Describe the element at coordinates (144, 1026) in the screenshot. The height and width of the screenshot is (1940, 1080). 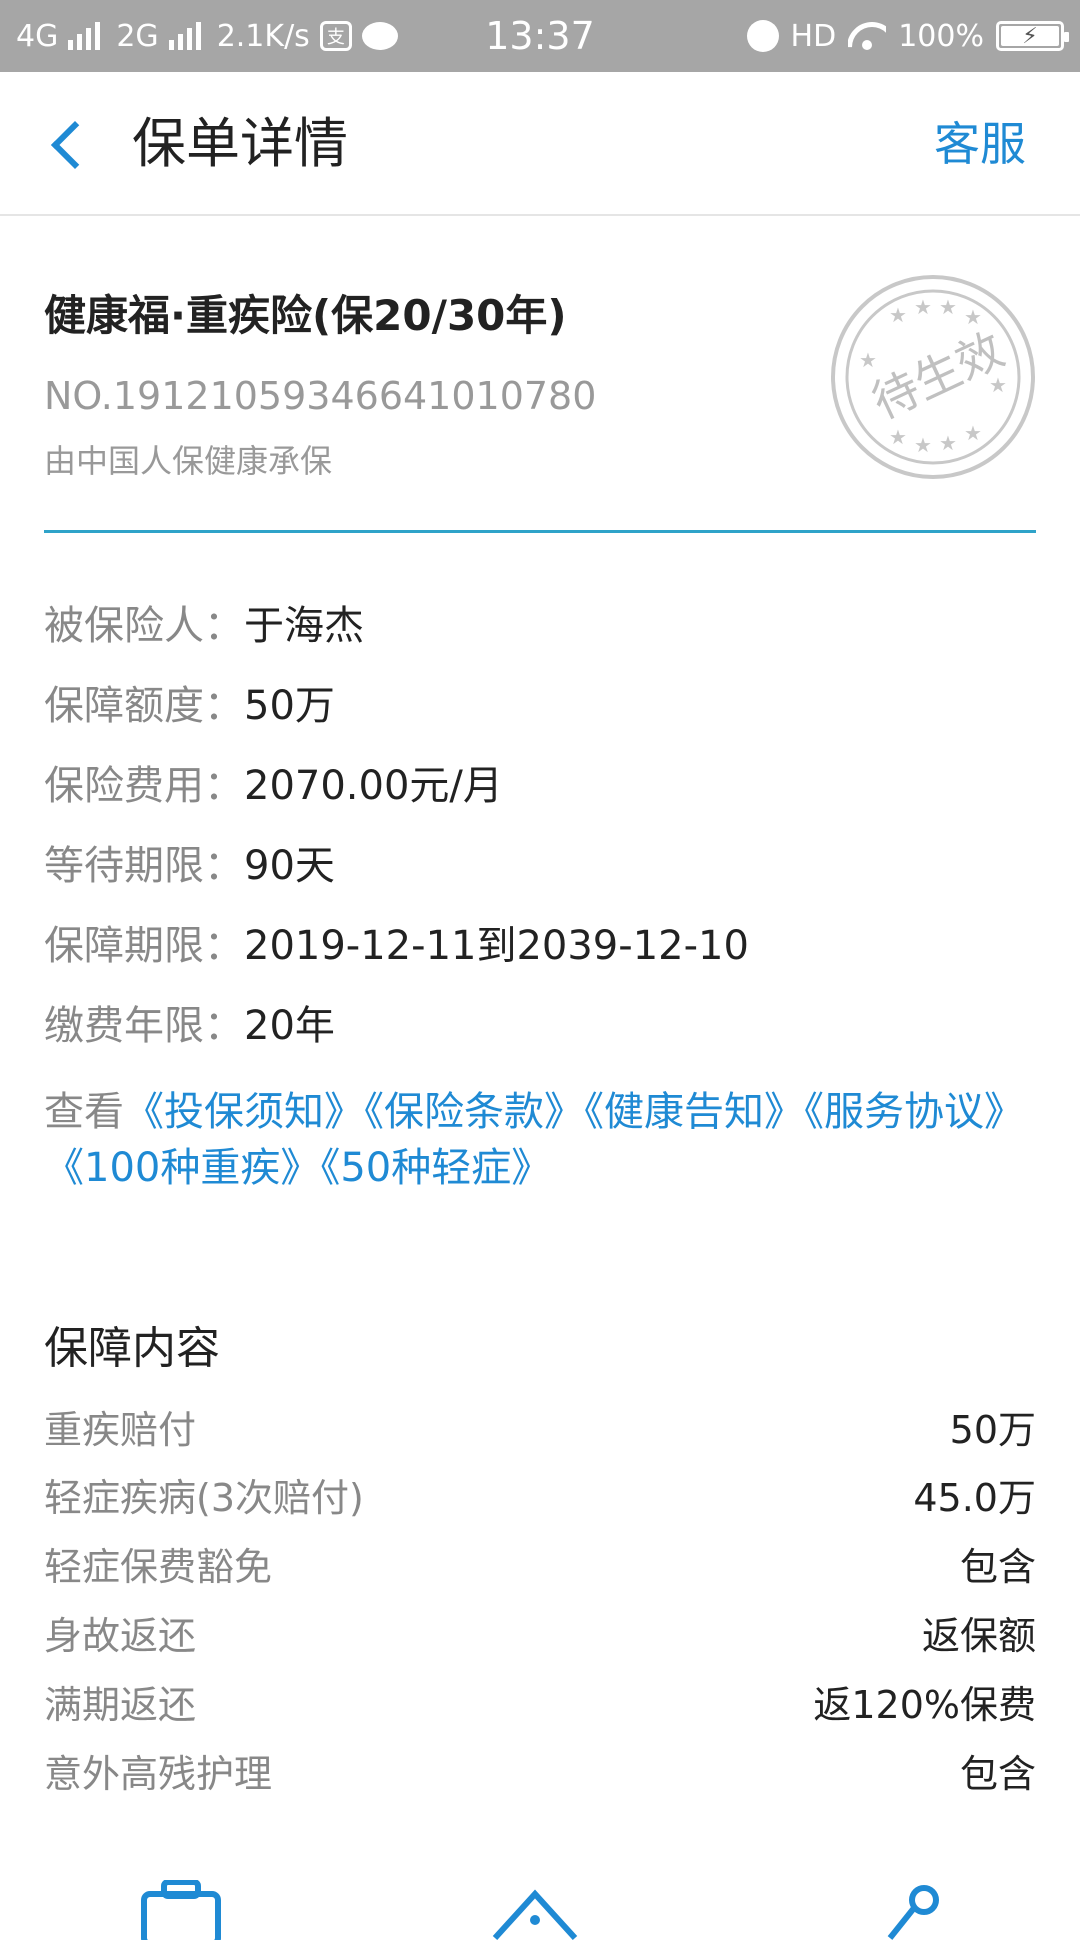
I see `info-label: 缴费年限：` at that location.